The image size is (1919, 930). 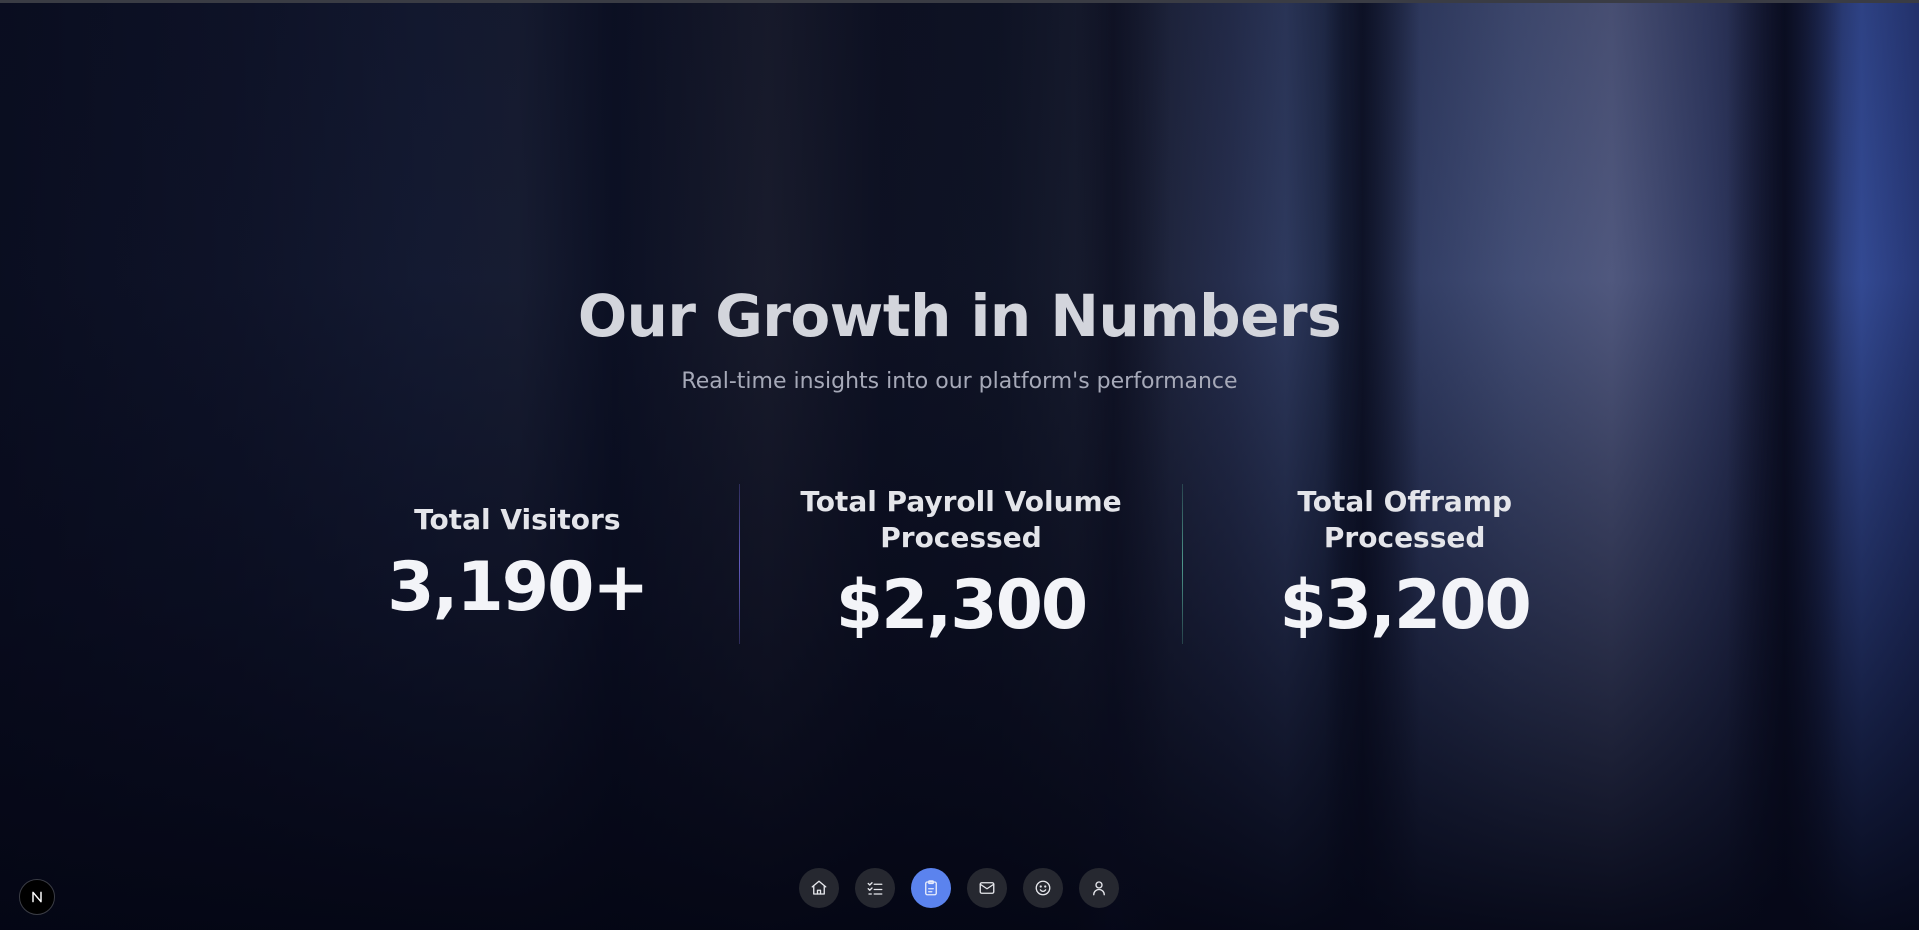 I want to click on dock-smiley-button, so click(x=1043, y=888).